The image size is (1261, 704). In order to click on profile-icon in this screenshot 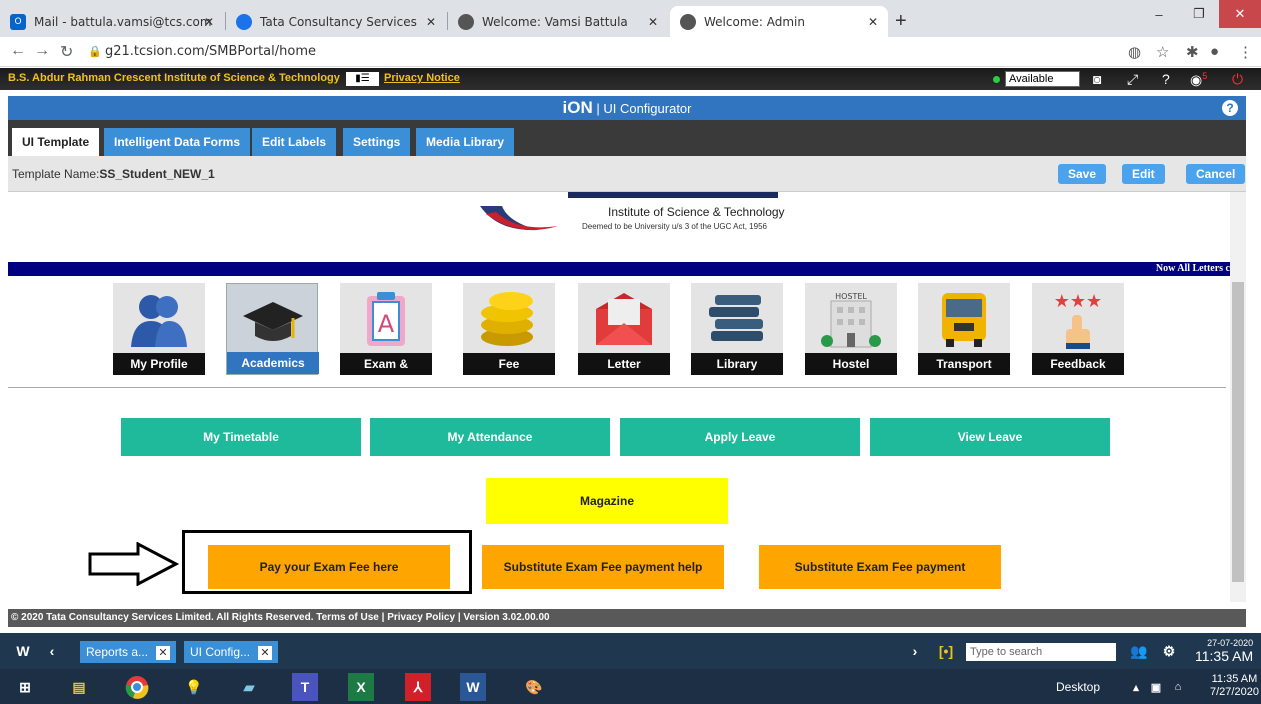, I will do `click(159, 319)`.